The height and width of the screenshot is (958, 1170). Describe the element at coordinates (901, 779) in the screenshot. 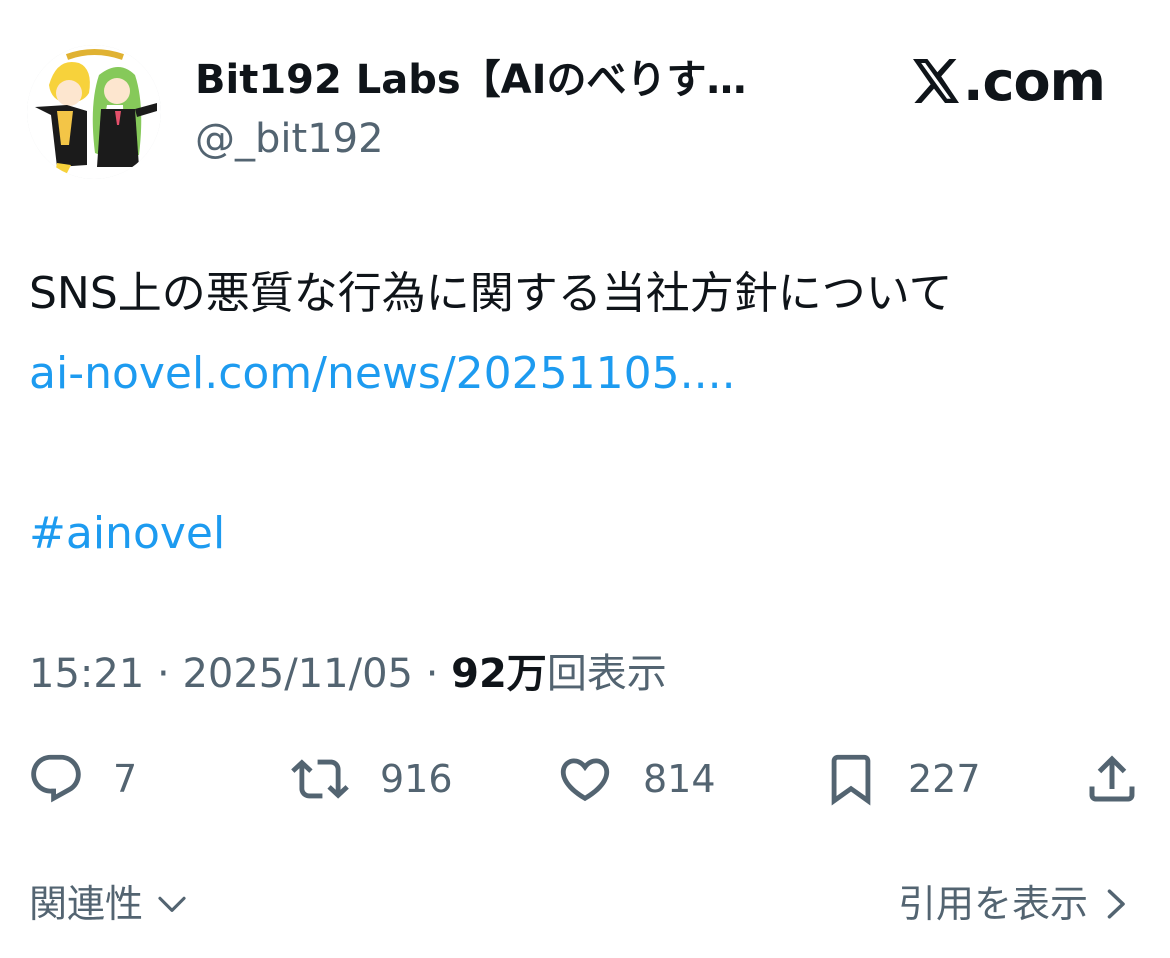

I see `bookmark-button: 227` at that location.